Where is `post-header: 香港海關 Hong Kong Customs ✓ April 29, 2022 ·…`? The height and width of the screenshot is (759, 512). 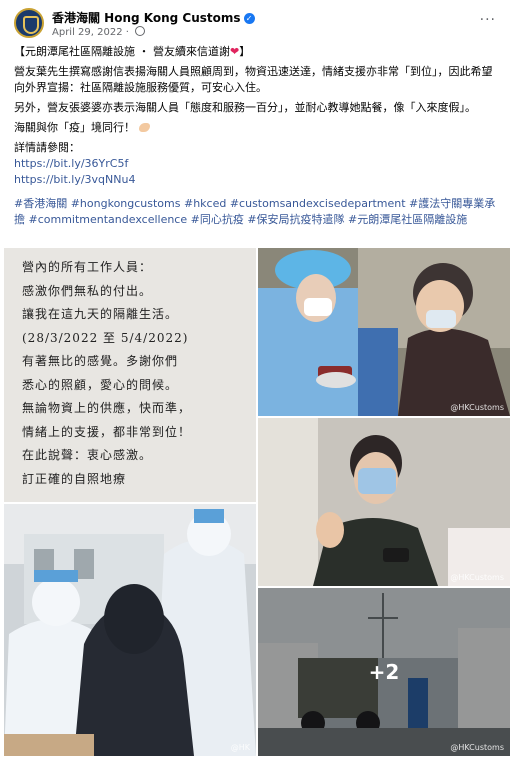
post-header: 香港海關 Hong Kong Customs ✓ April 29, 2022 ·… is located at coordinates (256, 22).